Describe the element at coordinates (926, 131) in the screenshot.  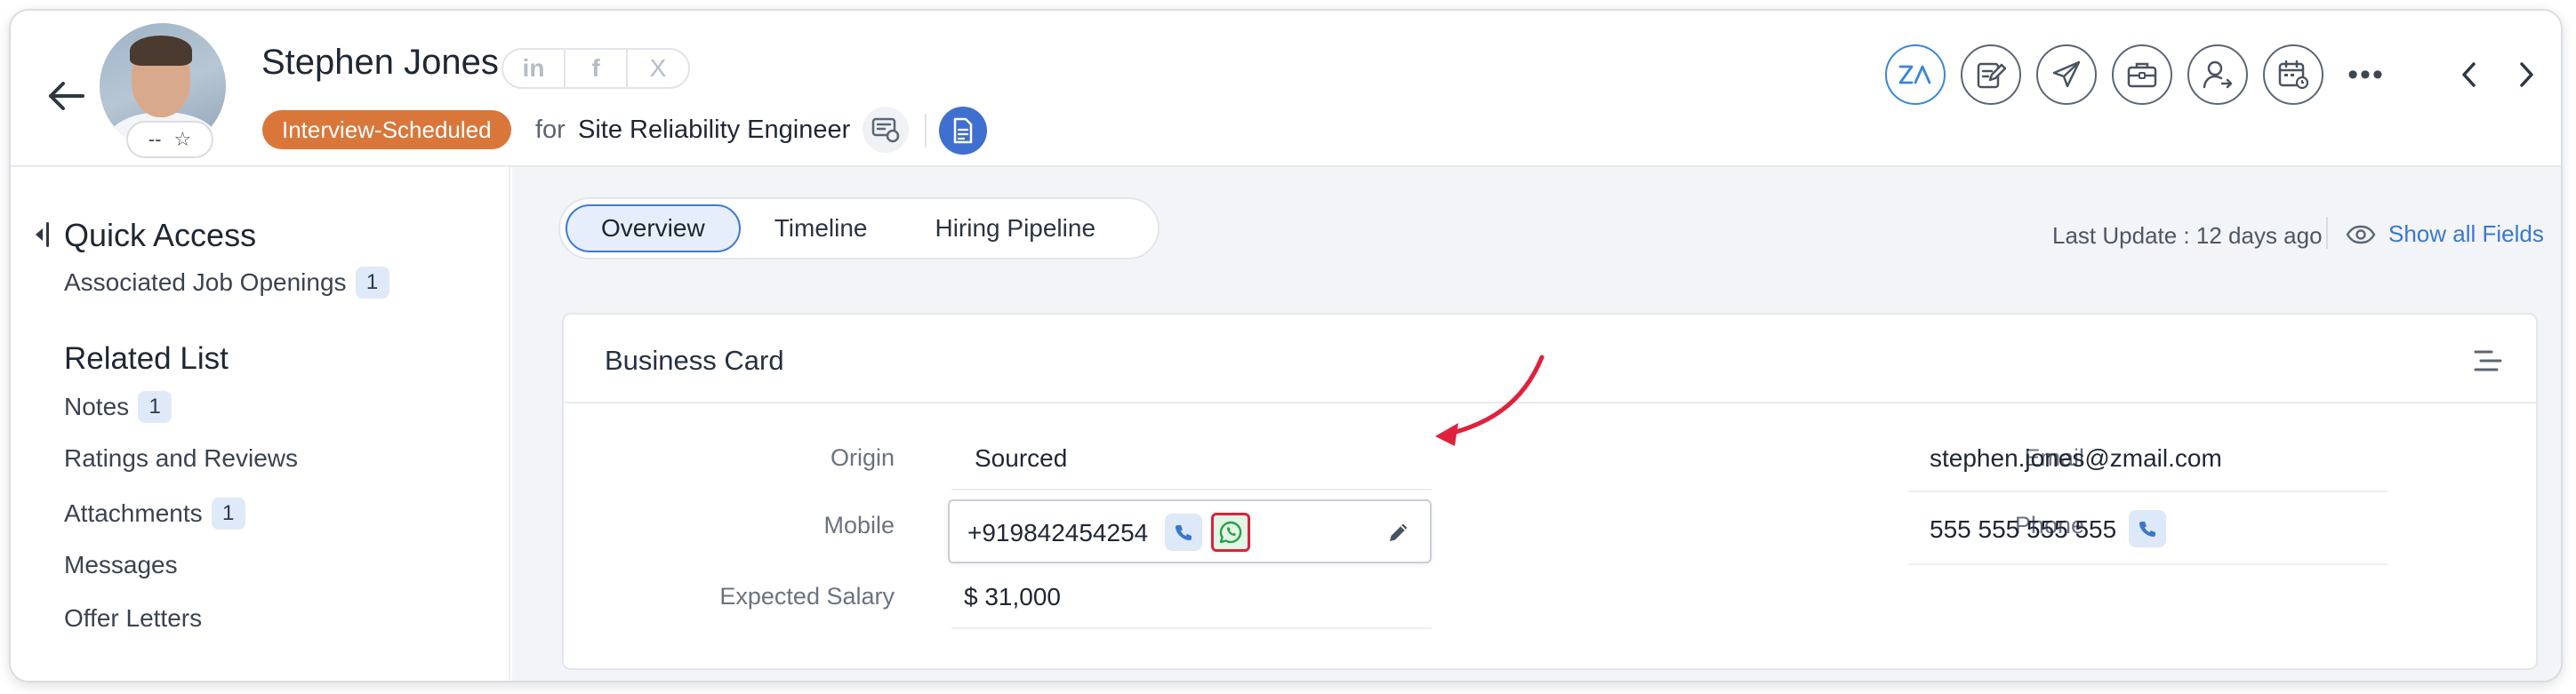
I see `header-divider` at that location.